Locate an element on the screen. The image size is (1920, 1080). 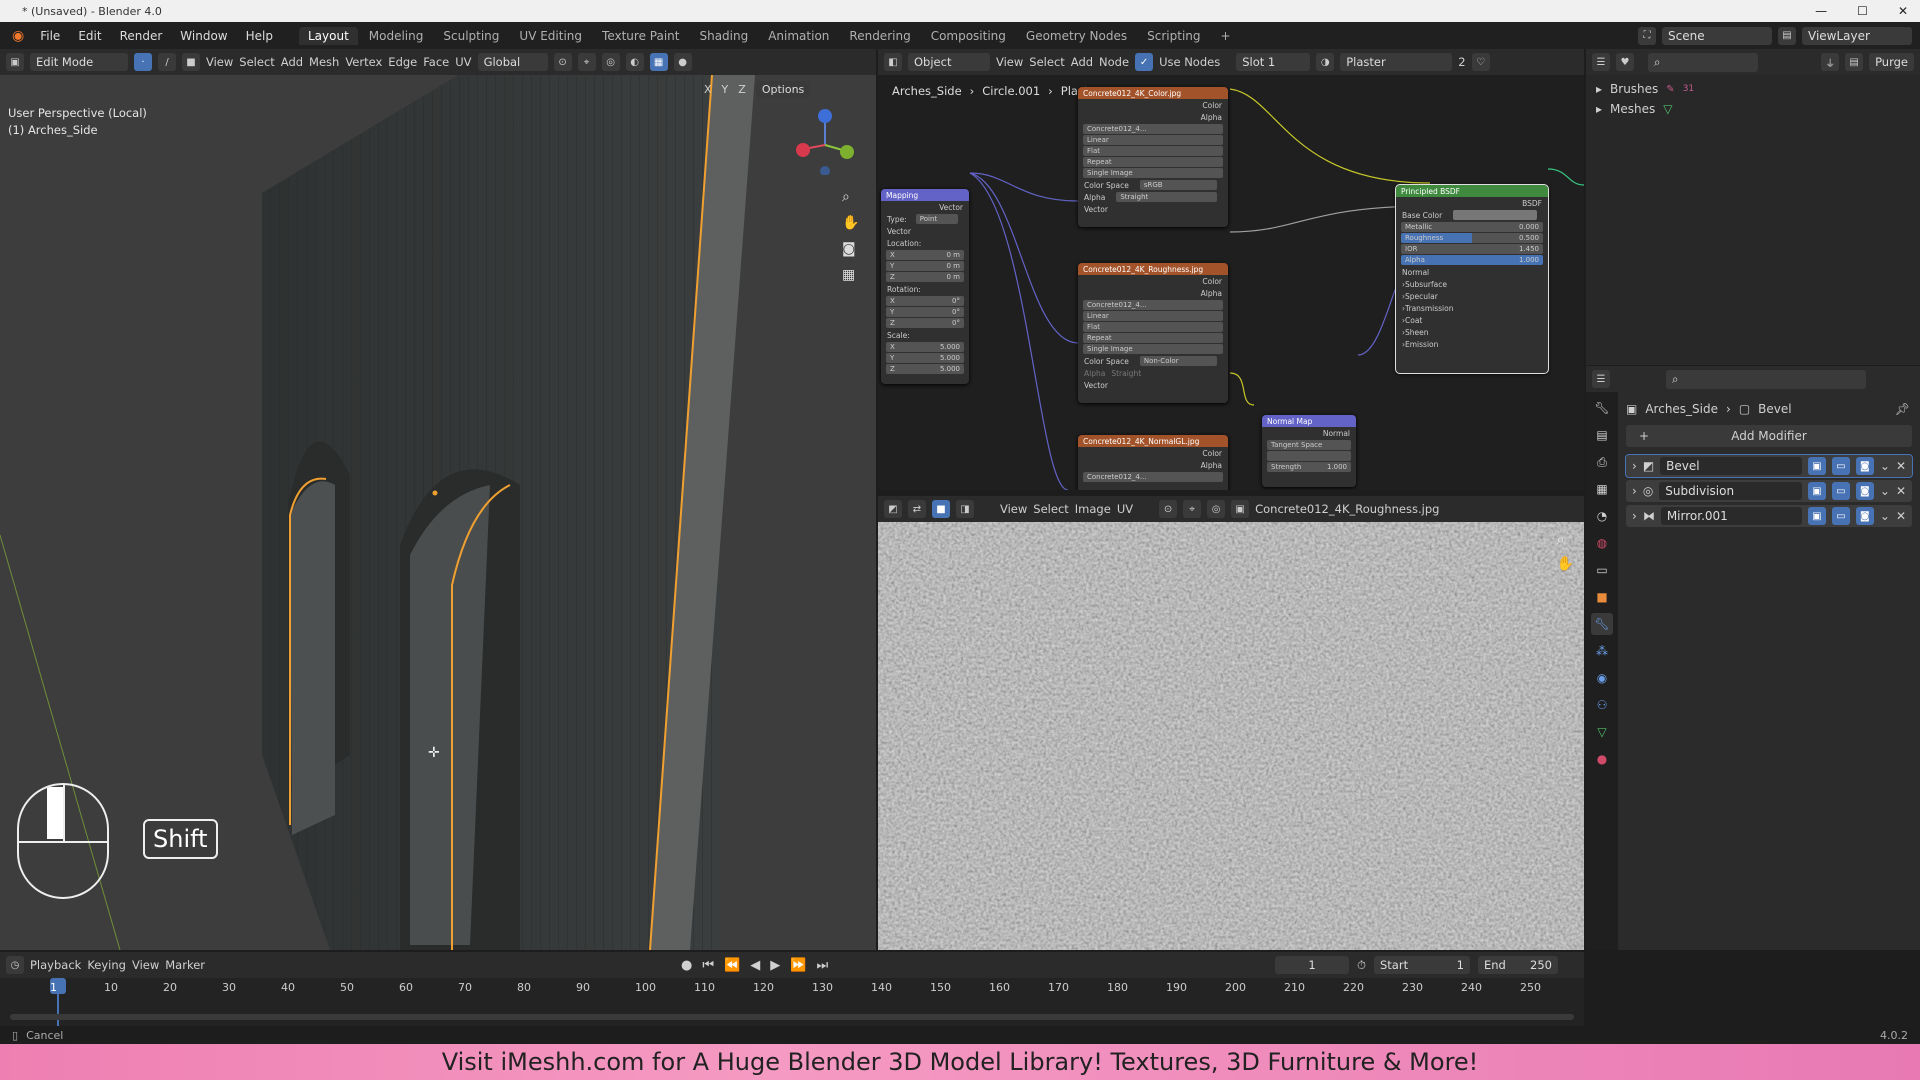
close-icon: ✕ is located at coordinates (1903, 11).